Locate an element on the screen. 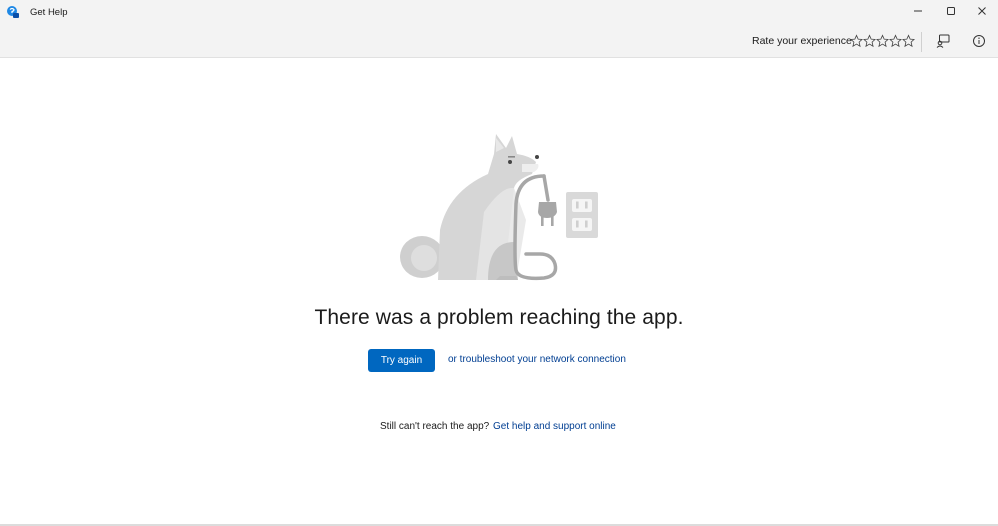  get-help-icon is located at coordinates (13, 12).